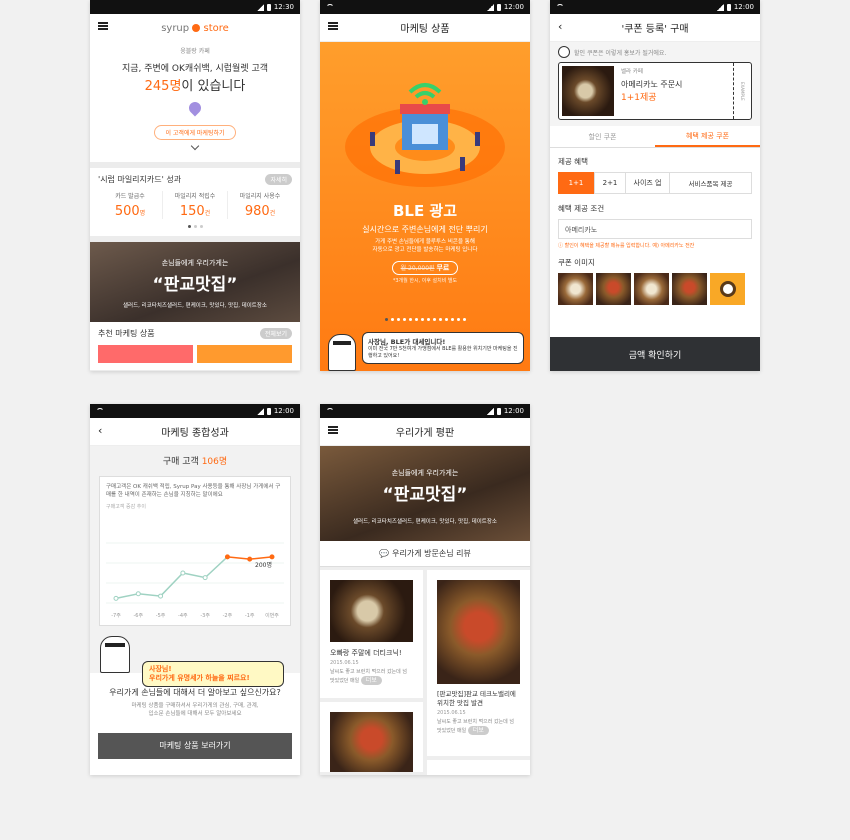 This screenshot has height=840, width=850. Describe the element at coordinates (425, 211) in the screenshot. I see `ble-title: BLE 광고` at that location.